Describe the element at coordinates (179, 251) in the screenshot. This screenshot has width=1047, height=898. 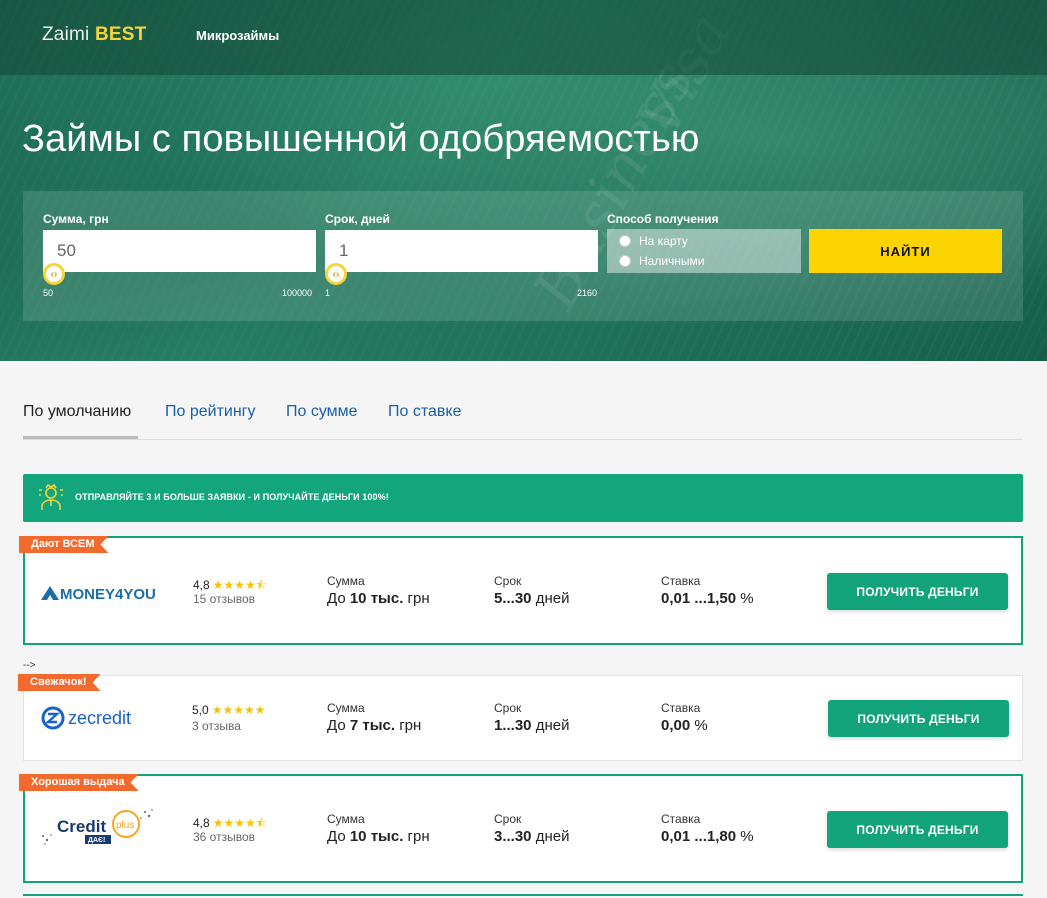
I see `amount-input` at that location.